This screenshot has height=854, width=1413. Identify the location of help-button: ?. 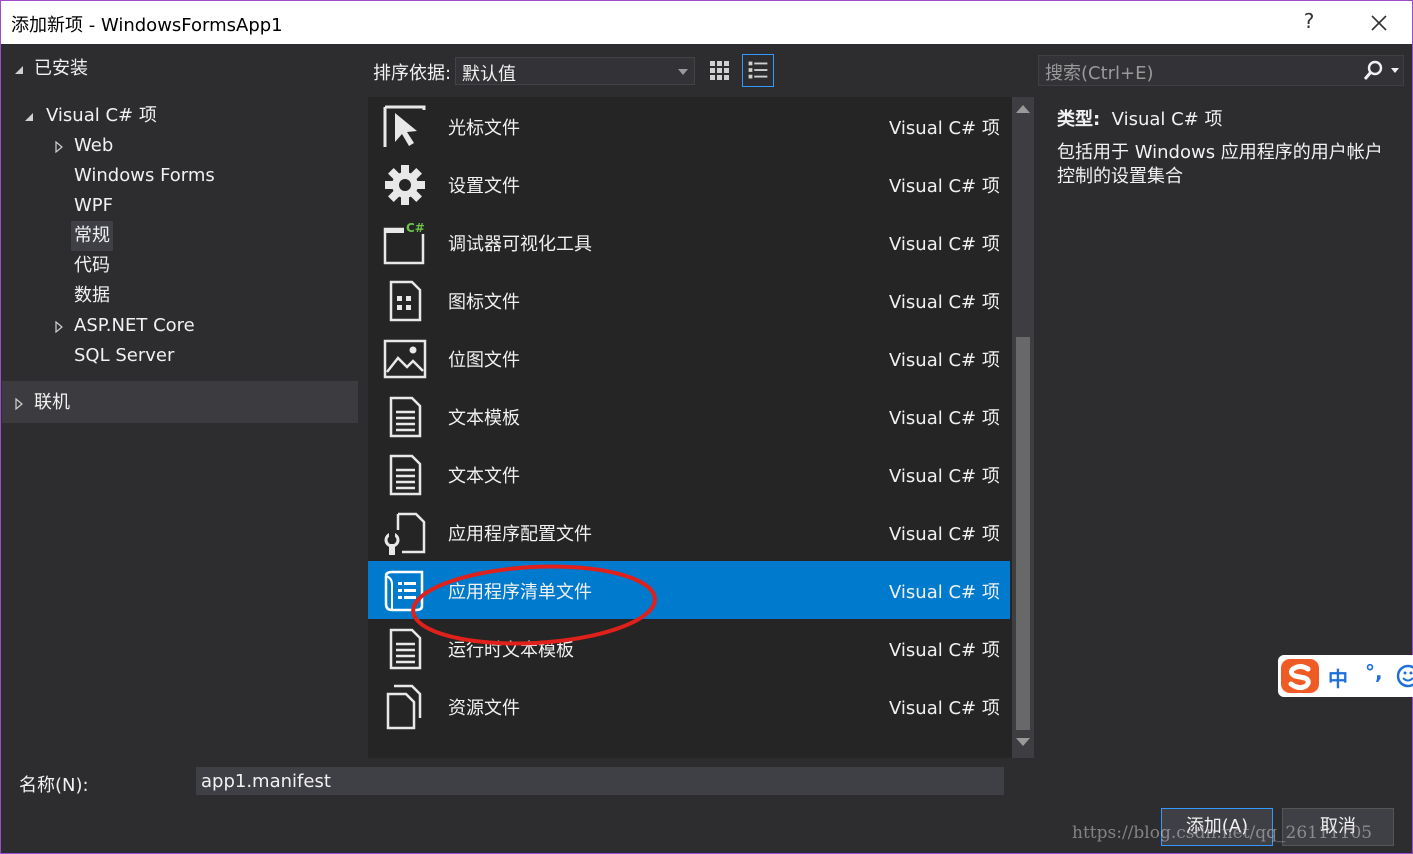
(1309, 23).